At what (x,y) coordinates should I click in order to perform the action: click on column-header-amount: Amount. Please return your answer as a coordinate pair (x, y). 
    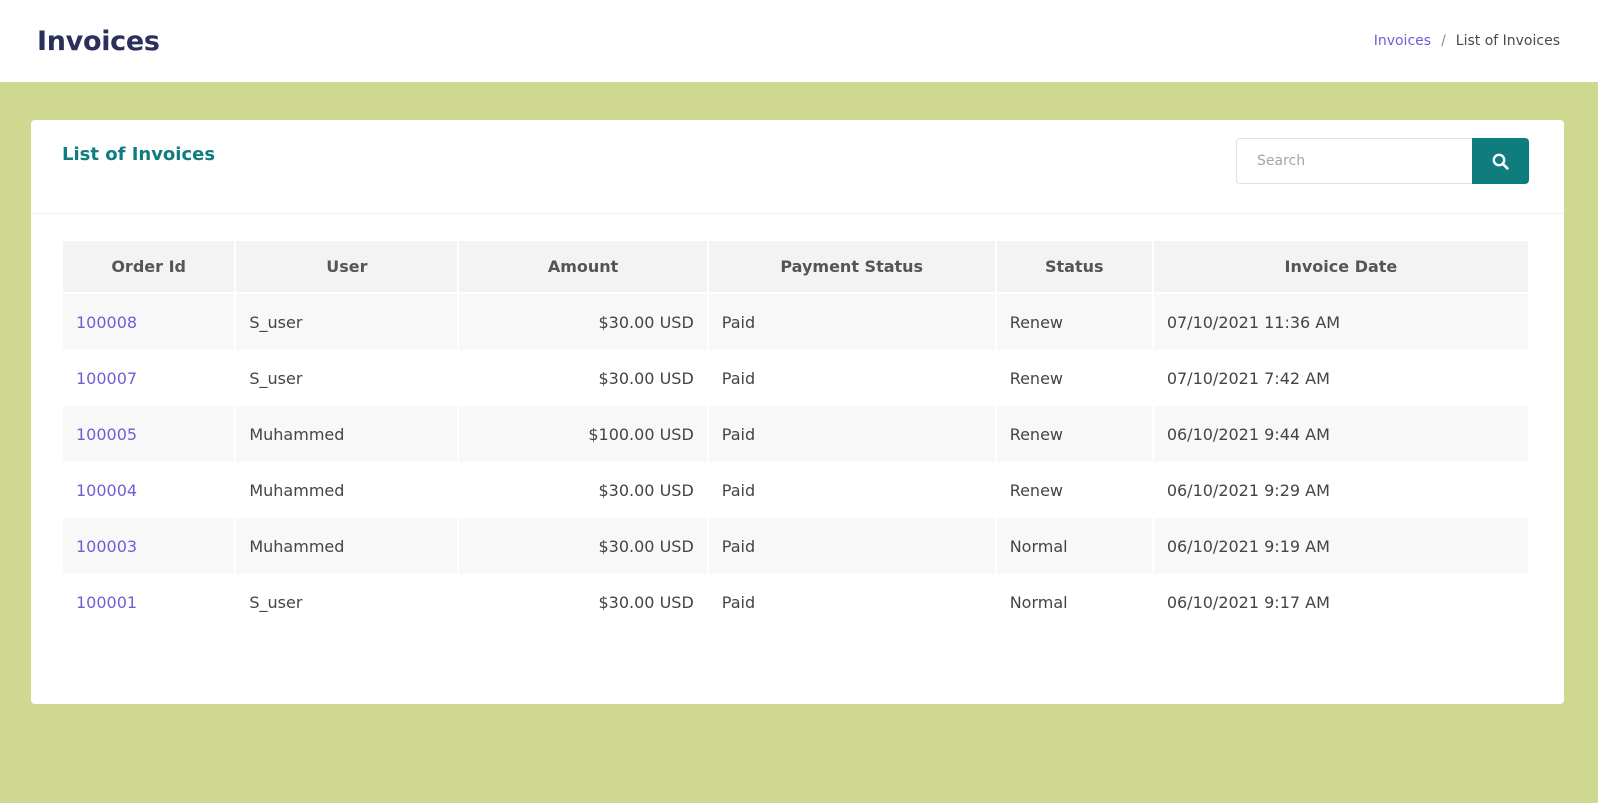
    Looking at the image, I should click on (583, 267).